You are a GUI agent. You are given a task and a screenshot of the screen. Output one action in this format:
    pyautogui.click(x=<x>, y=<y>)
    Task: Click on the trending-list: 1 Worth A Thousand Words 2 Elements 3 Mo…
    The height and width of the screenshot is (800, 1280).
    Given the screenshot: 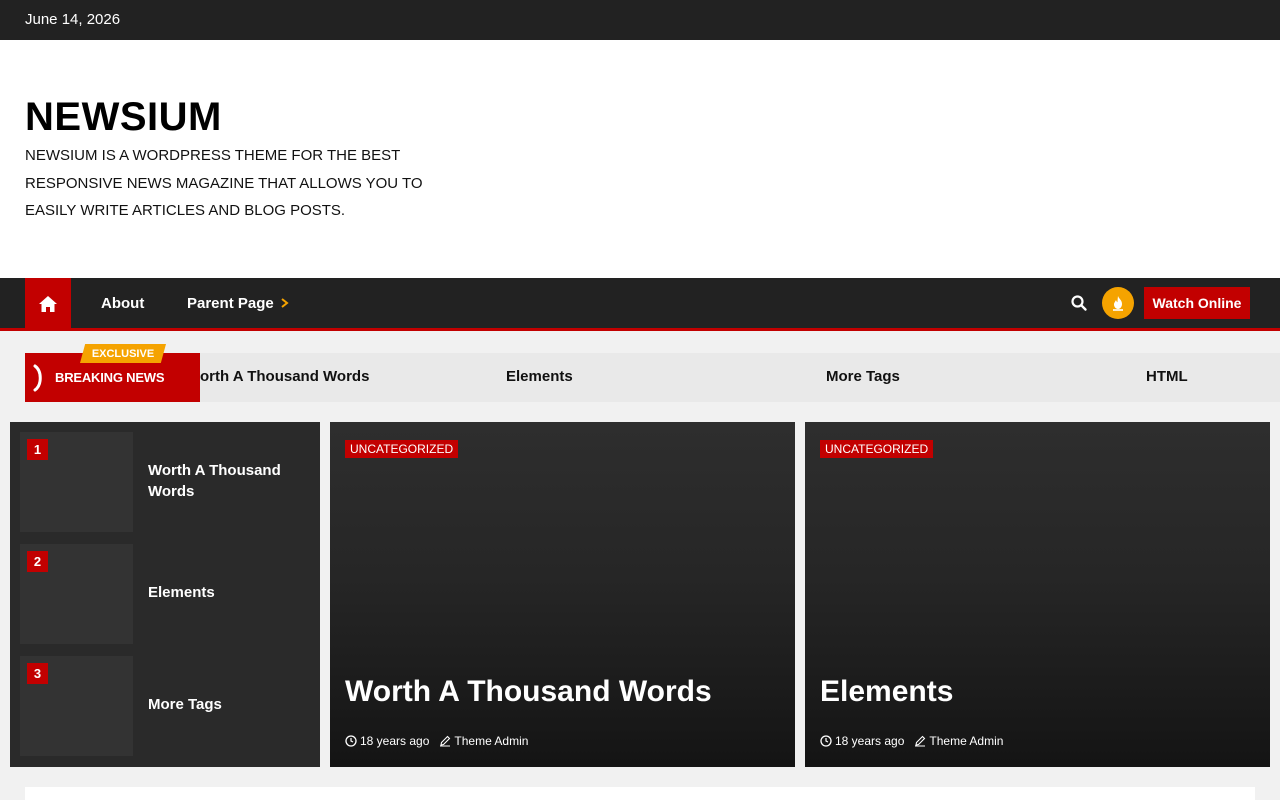 What is the action you would take?
    pyautogui.click(x=165, y=594)
    